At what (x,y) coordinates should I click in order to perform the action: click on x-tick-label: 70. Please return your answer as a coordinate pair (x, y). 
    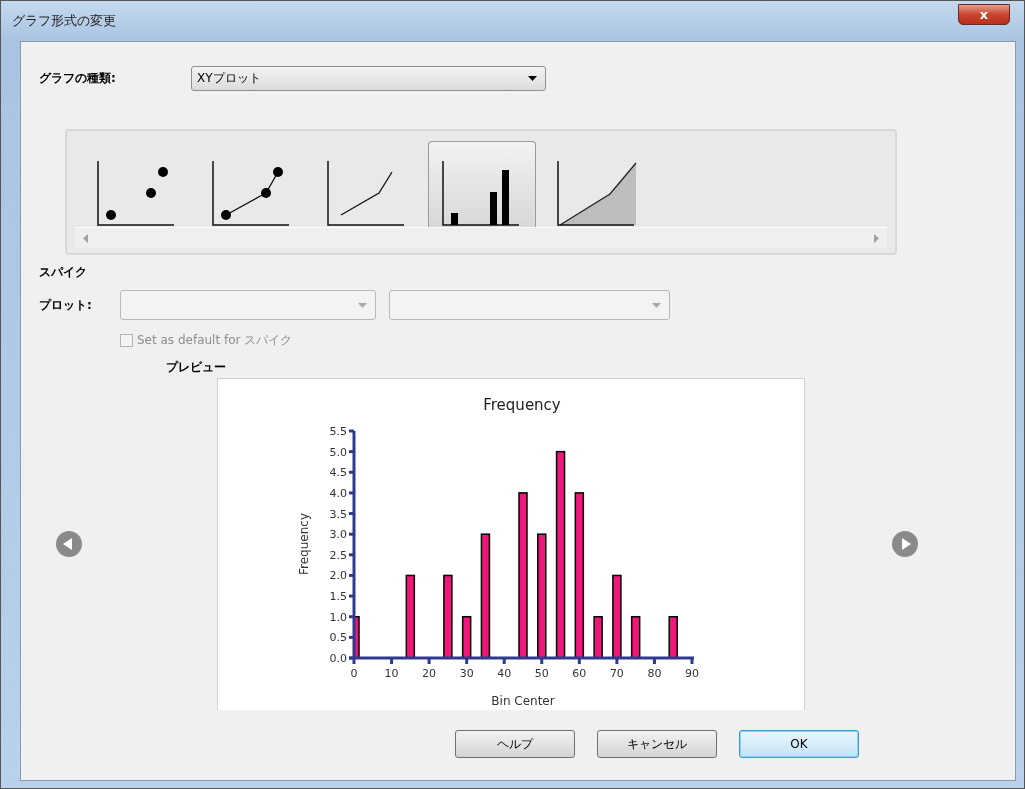
    Looking at the image, I should click on (616, 673).